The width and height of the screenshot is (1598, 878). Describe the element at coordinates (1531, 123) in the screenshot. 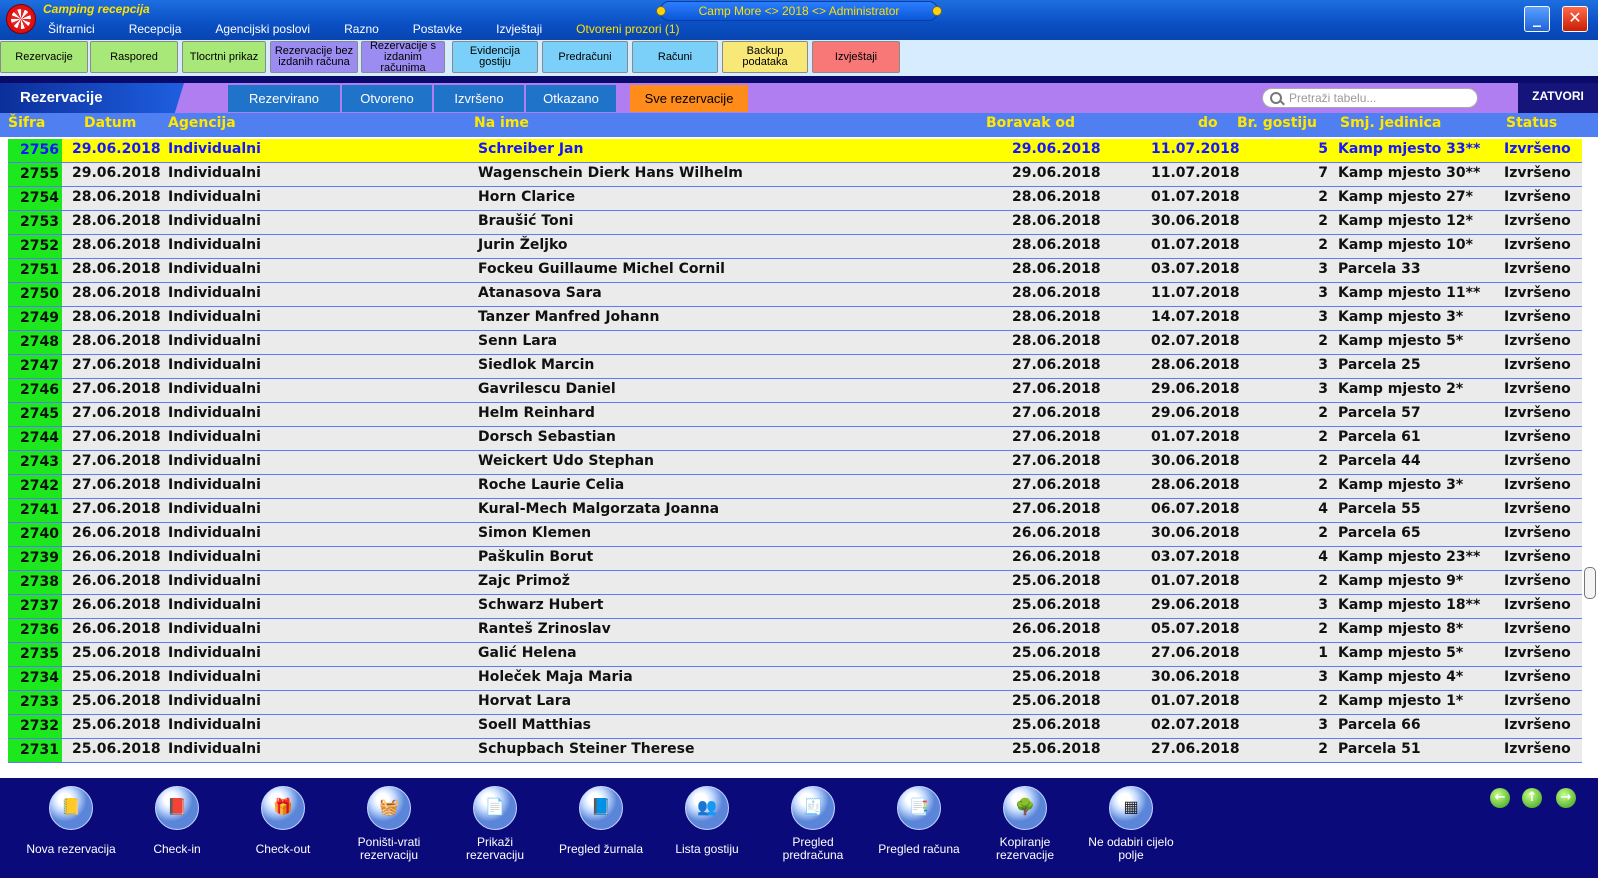

I see `header-status: Status` at that location.